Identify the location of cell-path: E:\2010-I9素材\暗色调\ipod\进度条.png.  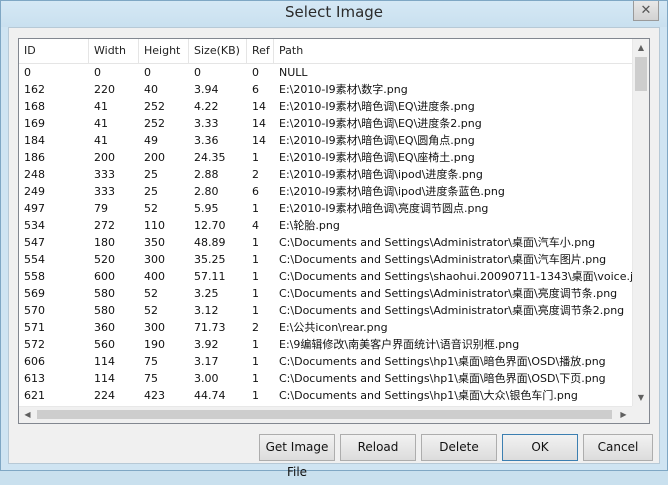
(381, 174).